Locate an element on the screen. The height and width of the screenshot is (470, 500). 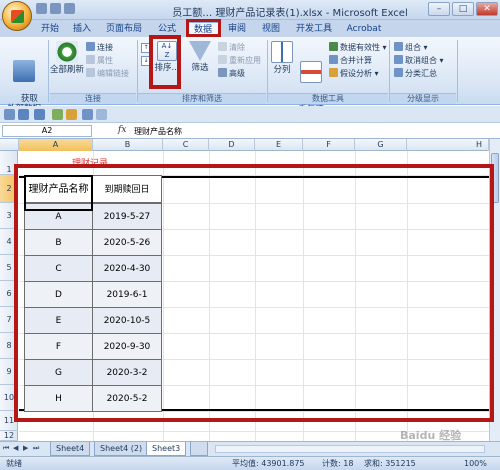
properties-button: 属性 is located at coordinates (99, 60).